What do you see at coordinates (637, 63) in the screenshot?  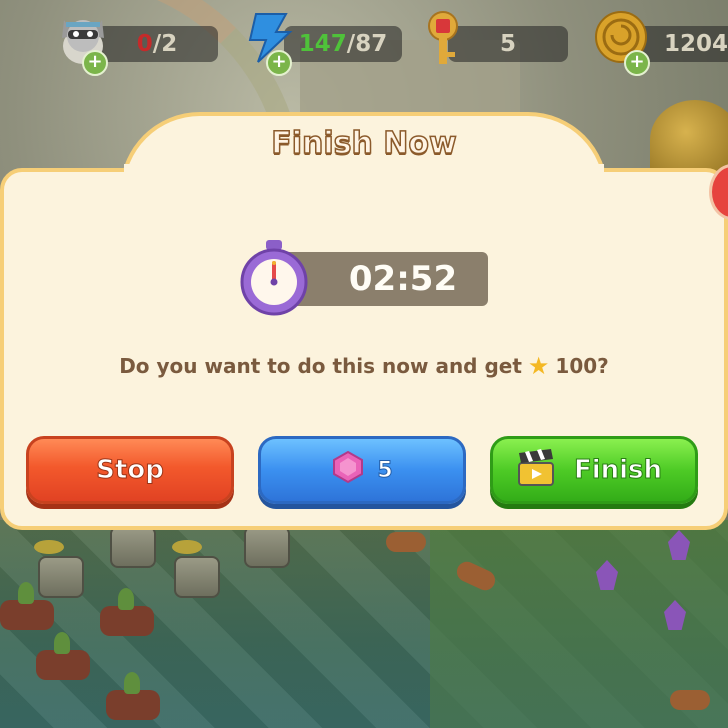 I see `add-coins-button: +` at bounding box center [637, 63].